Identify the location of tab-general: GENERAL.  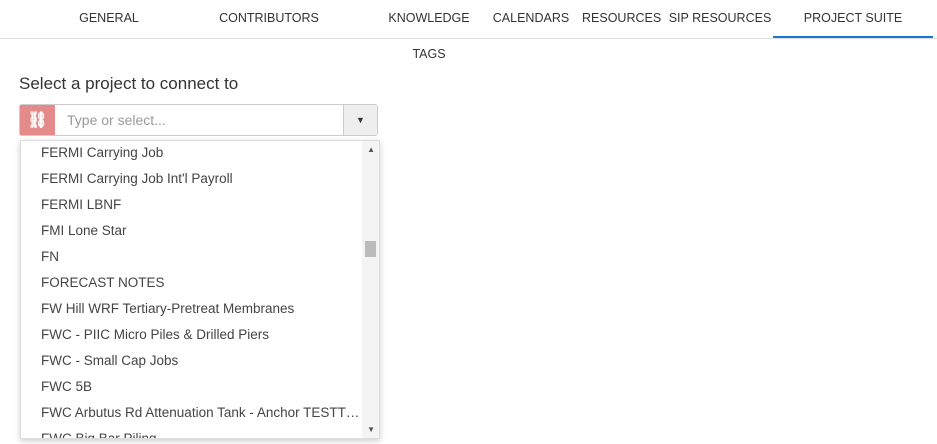
(109, 18).